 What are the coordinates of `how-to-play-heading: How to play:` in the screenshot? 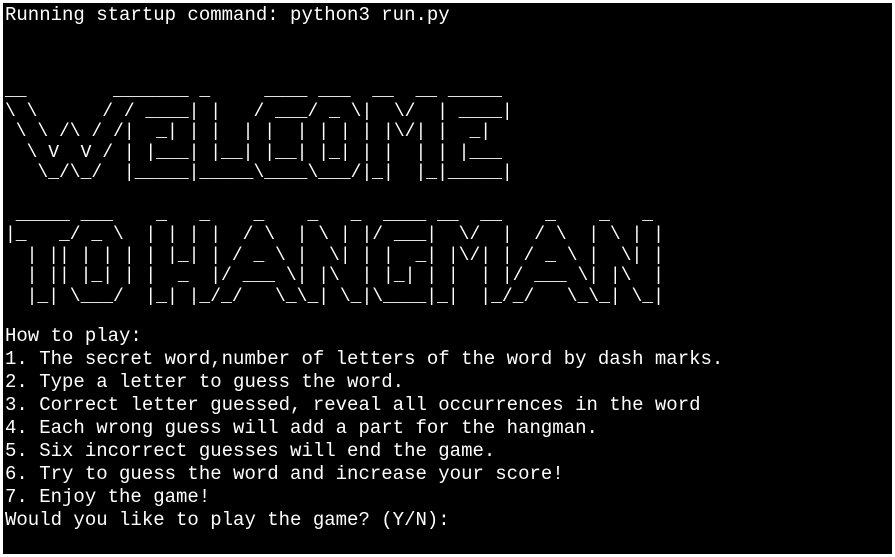 It's located at (73, 336).